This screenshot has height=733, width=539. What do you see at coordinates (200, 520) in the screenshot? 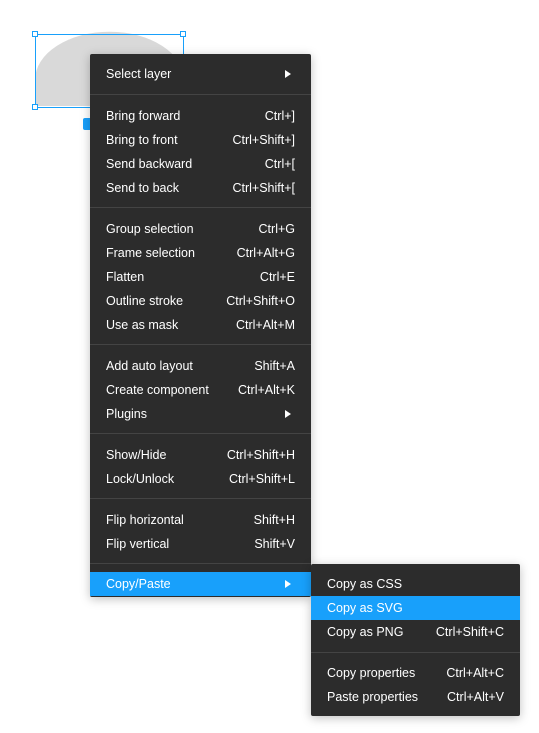
I see `menu-item-flip-horizontal: Flip horizontal Shift+H` at bounding box center [200, 520].